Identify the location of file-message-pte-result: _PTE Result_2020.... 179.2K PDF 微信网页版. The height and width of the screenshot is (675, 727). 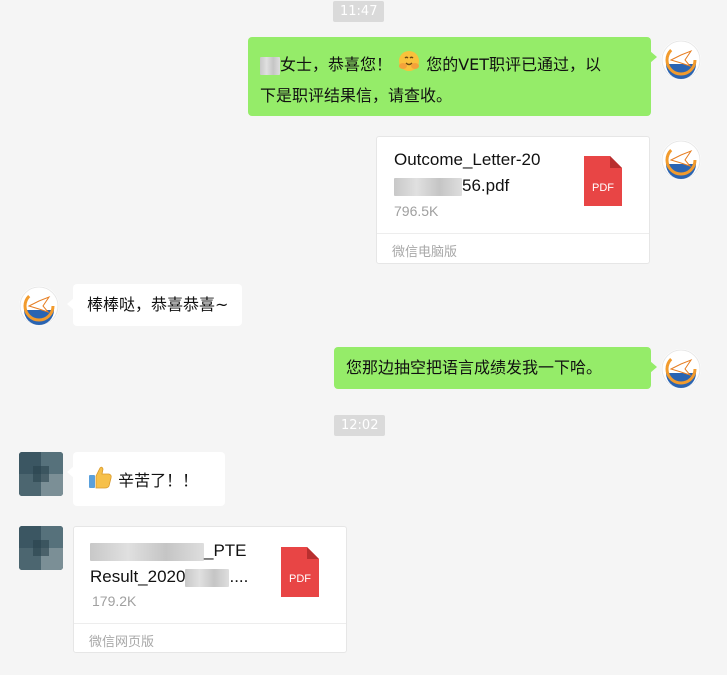
(210, 589).